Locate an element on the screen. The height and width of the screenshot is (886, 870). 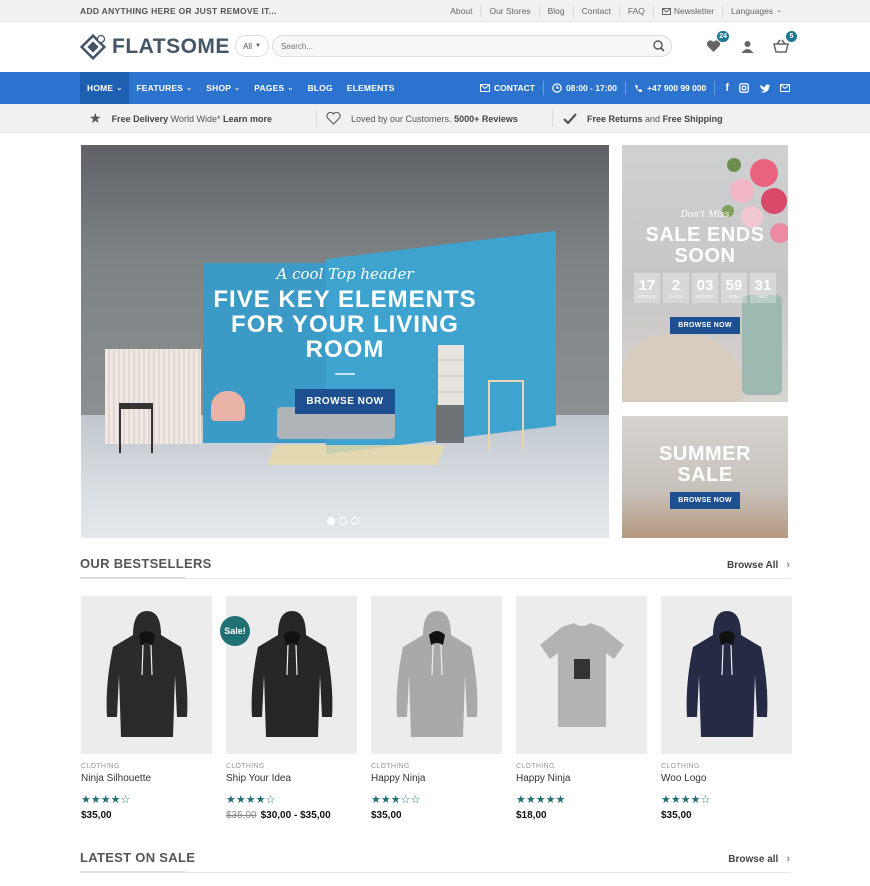
nav-item-blog: BLOG is located at coordinates (319, 88).